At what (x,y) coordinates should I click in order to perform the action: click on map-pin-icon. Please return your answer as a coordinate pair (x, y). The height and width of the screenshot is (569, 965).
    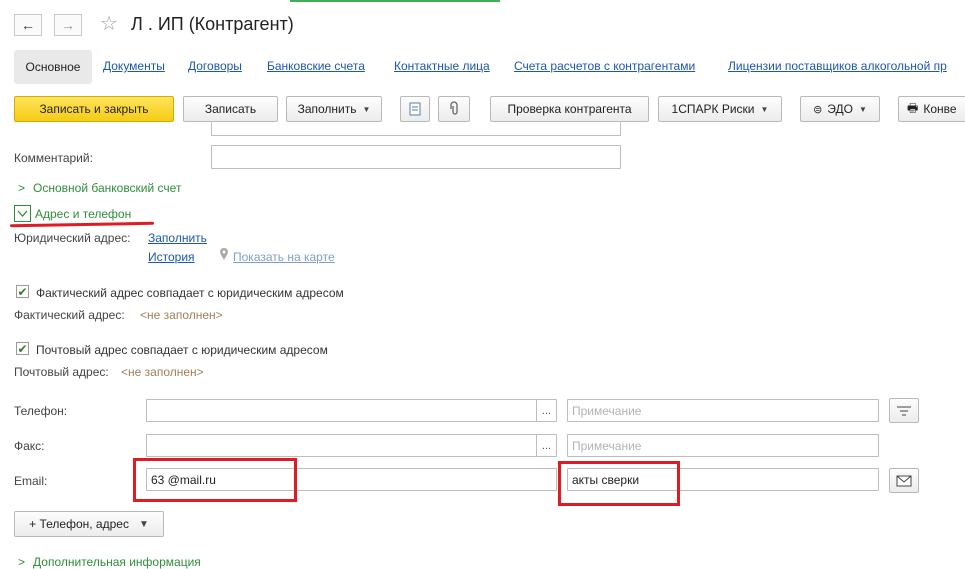
    Looking at the image, I should click on (224, 255).